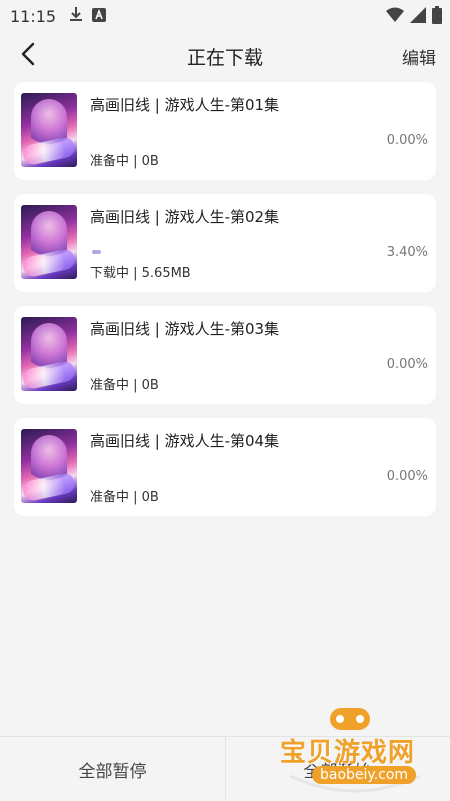 The height and width of the screenshot is (801, 450). I want to click on app-header: 正在下载 编辑, so click(225, 56).